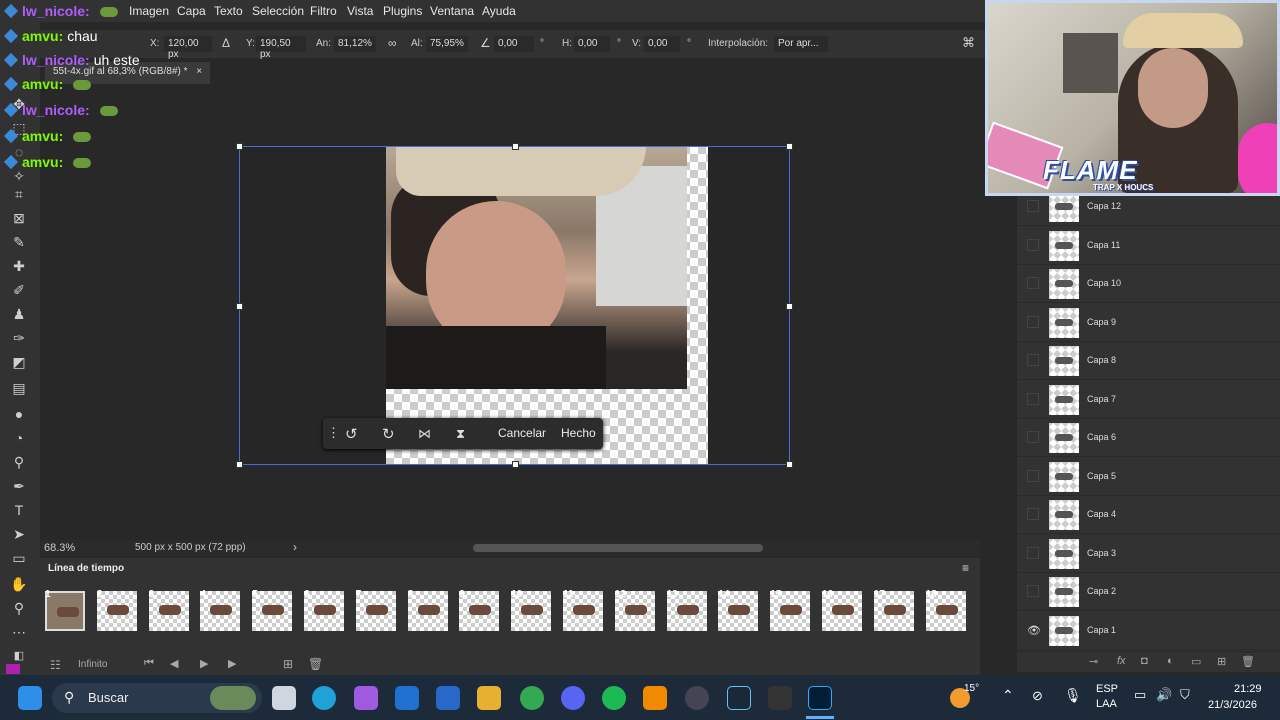 The width and height of the screenshot is (1280, 720). What do you see at coordinates (789, 464) in the screenshot?
I see `handle-bottom-right` at bounding box center [789, 464].